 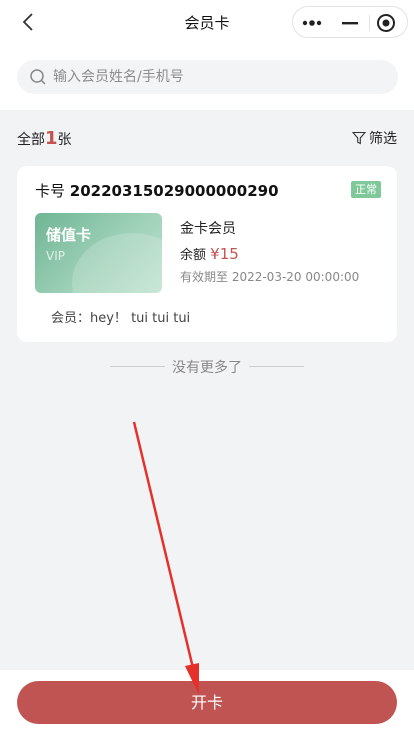 I want to click on navigation-bar: 会员卡, so click(x=207, y=22).